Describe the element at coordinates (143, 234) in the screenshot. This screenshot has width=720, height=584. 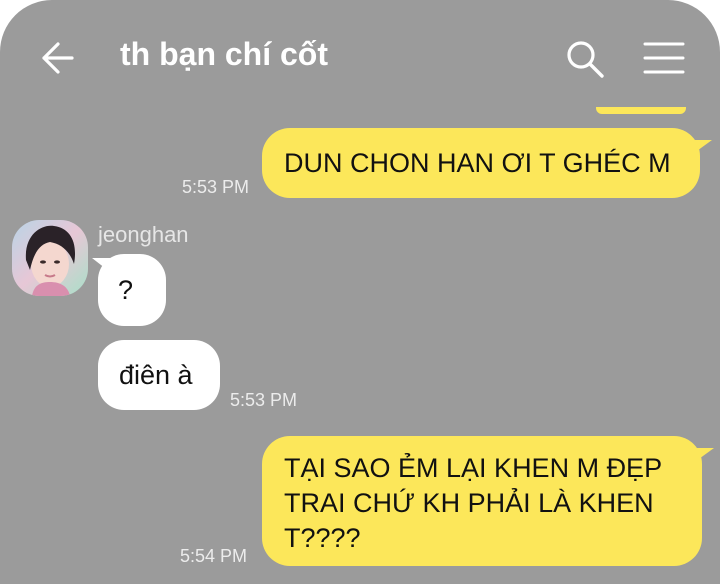
I see `sender-name: jeonghan` at that location.